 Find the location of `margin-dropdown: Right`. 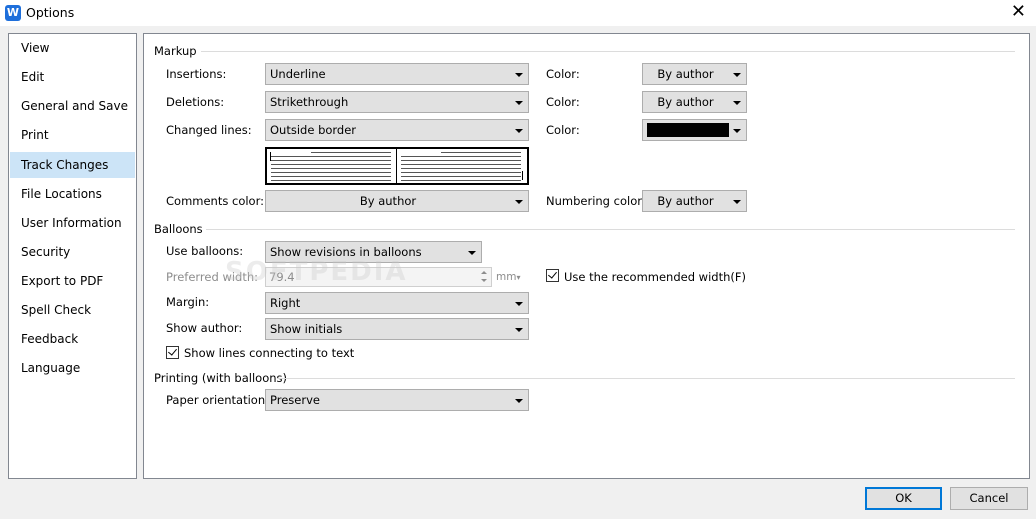

margin-dropdown: Right is located at coordinates (397, 303).